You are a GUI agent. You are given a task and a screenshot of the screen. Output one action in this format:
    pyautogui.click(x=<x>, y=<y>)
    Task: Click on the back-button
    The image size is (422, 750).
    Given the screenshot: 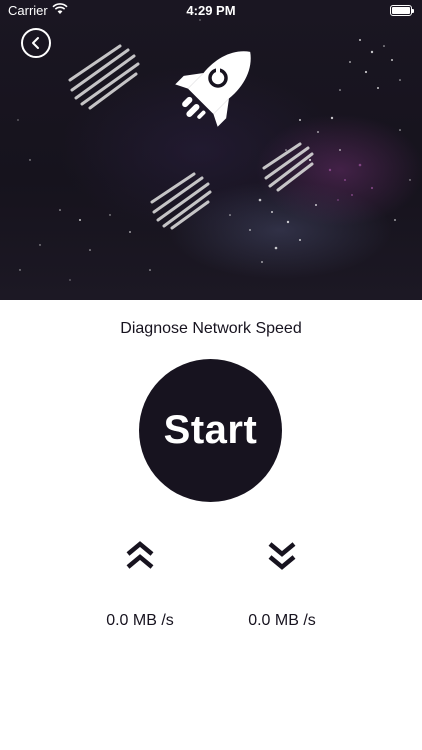 What is the action you would take?
    pyautogui.click(x=36, y=43)
    